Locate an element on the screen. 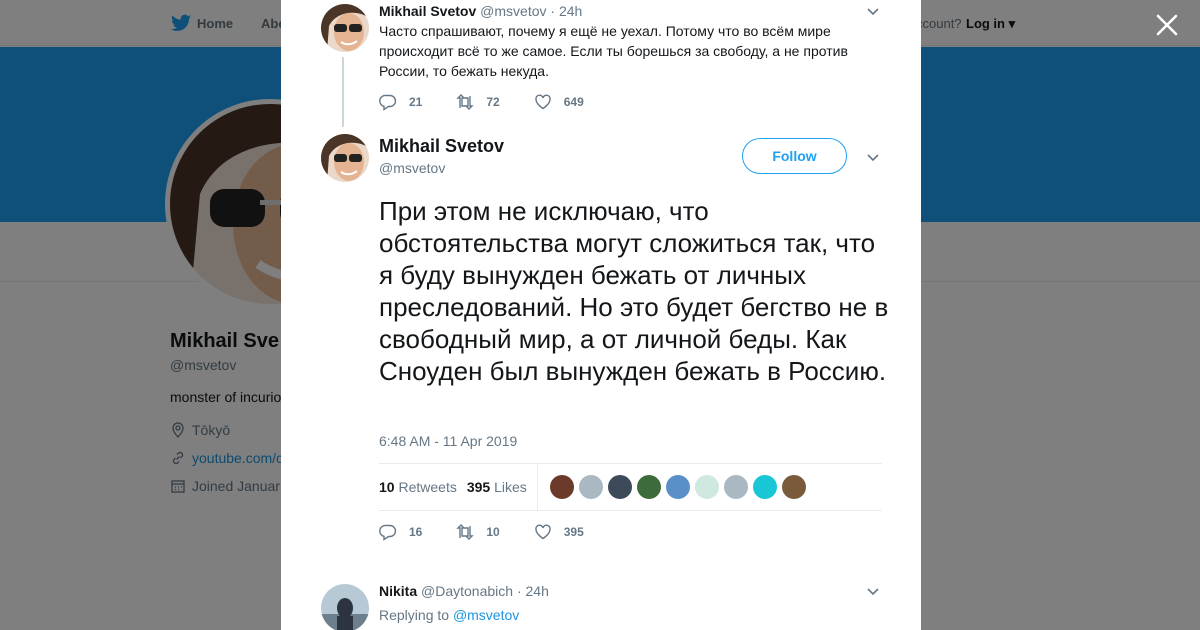 Image resolution: width=1200 pixels, height=630 pixels. ancestor-author-line: Mikhail Svetov @msvetov · 24h is located at coordinates (480, 11).